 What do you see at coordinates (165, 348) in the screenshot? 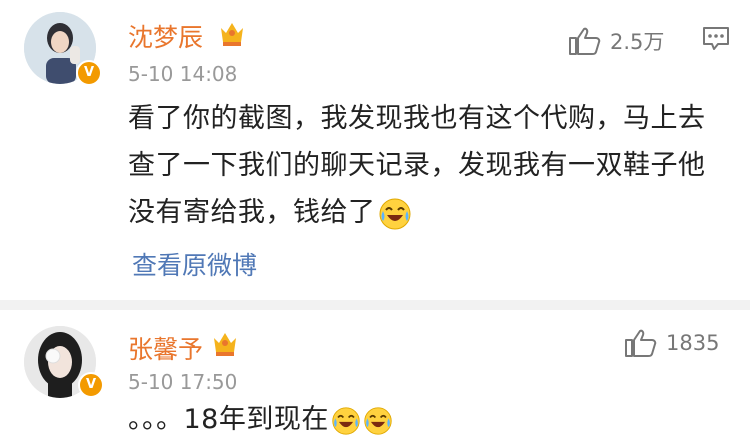
I see `username: 张馨予` at bounding box center [165, 348].